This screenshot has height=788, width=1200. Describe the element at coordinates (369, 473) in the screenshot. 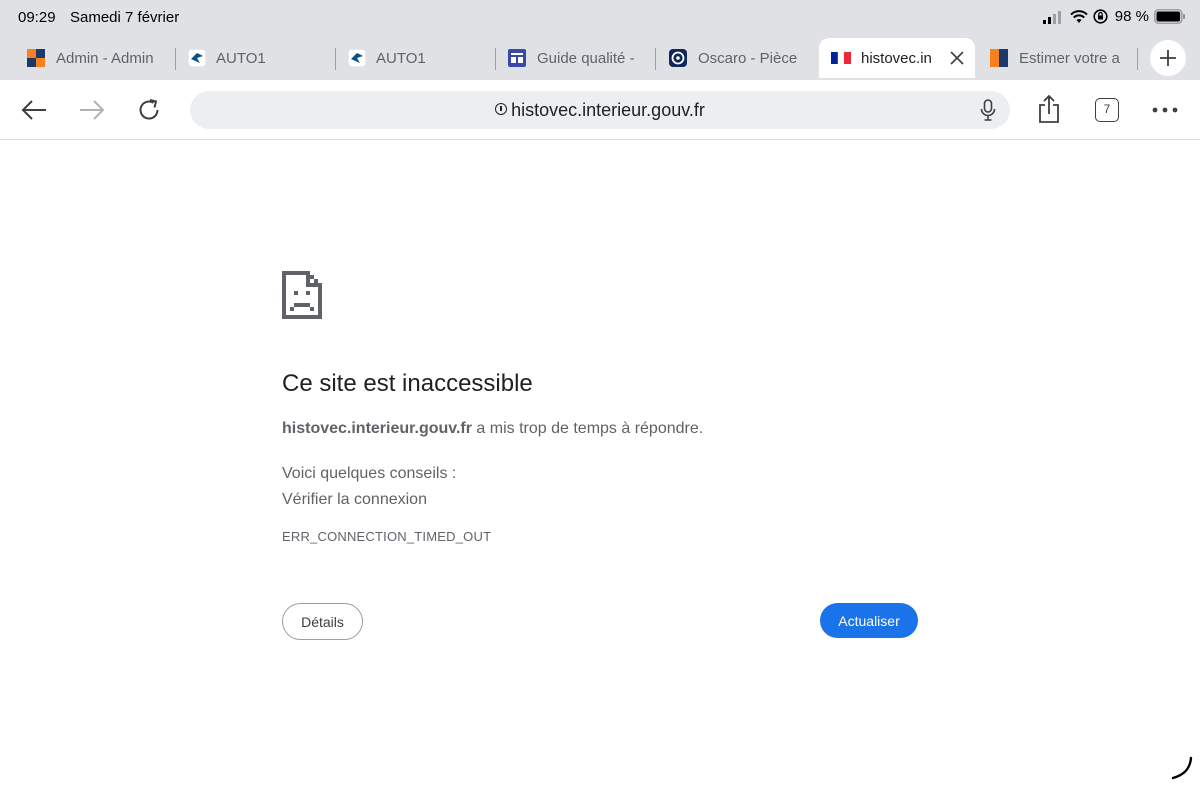

I see `suggestions-heading: Voici quelques conseils :` at that location.